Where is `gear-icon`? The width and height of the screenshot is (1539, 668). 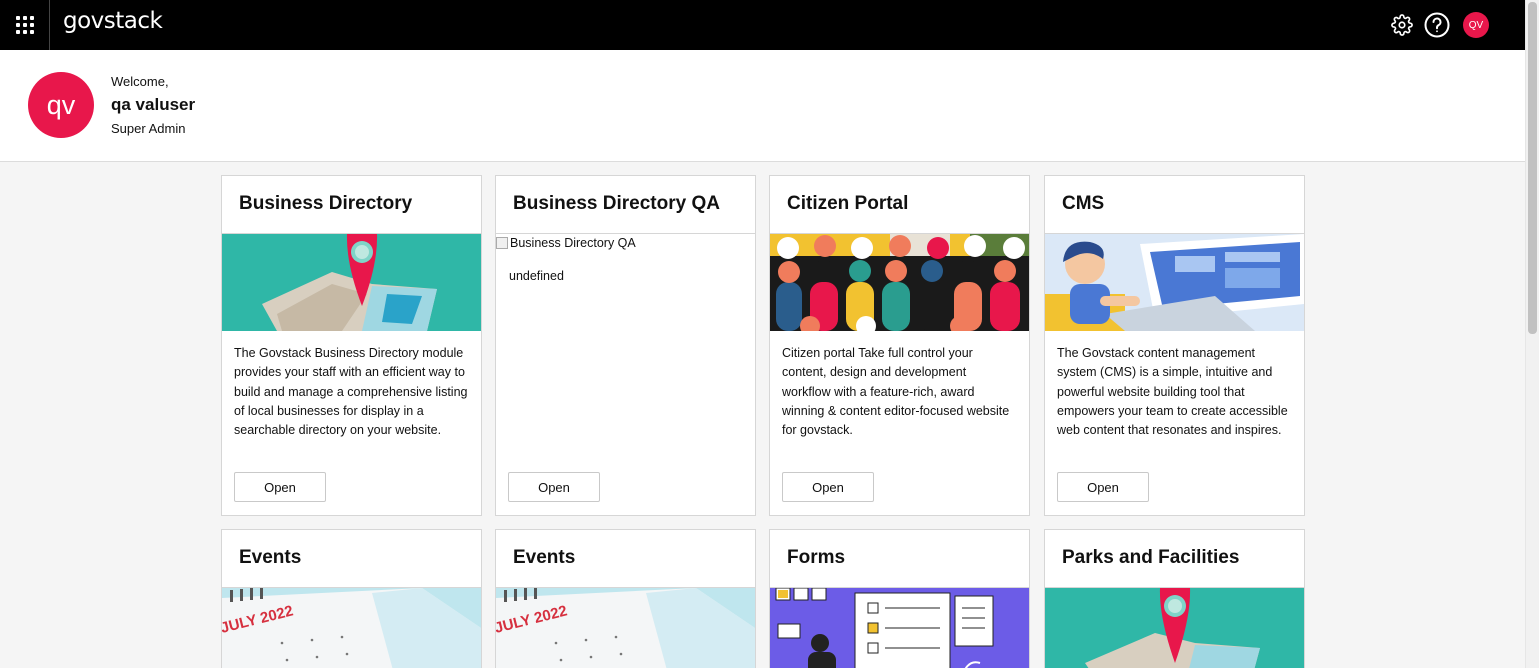 gear-icon is located at coordinates (1402, 25).